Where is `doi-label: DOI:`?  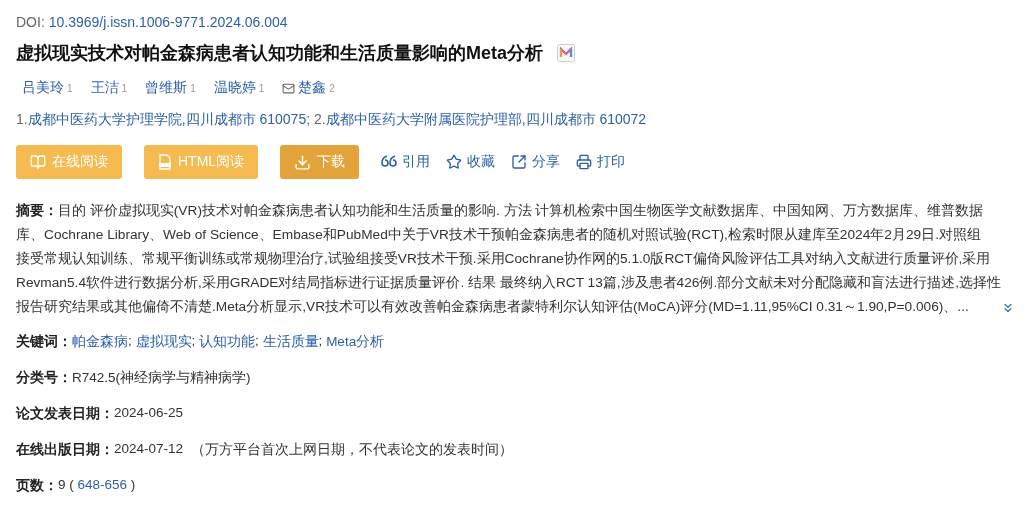 doi-label: DOI: is located at coordinates (30, 22).